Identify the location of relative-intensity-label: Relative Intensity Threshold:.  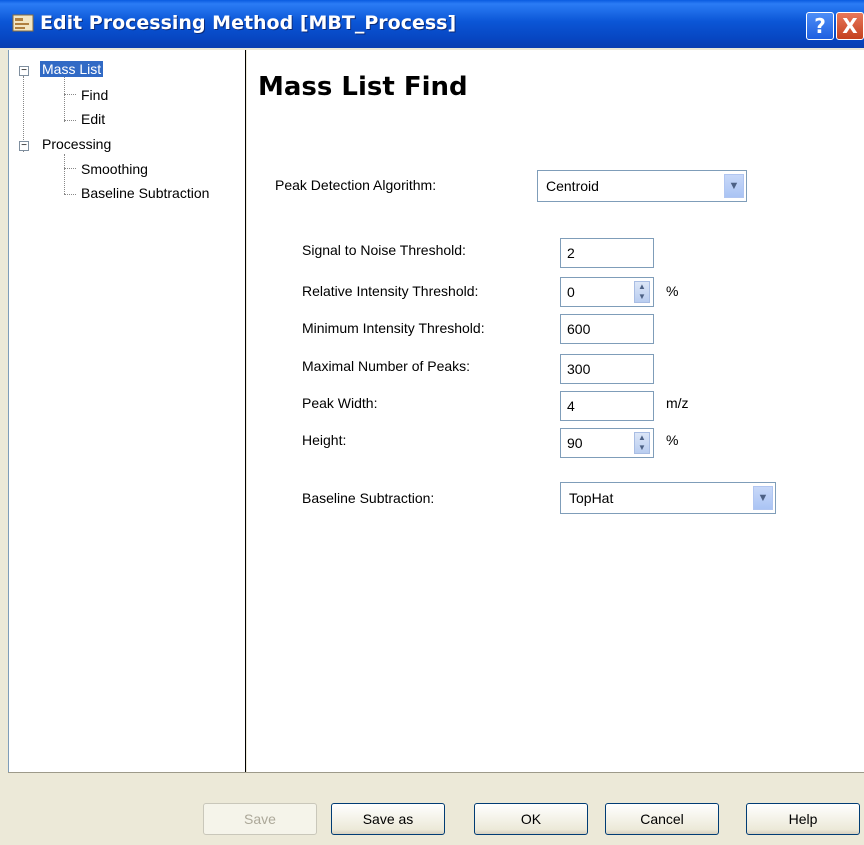
(390, 291).